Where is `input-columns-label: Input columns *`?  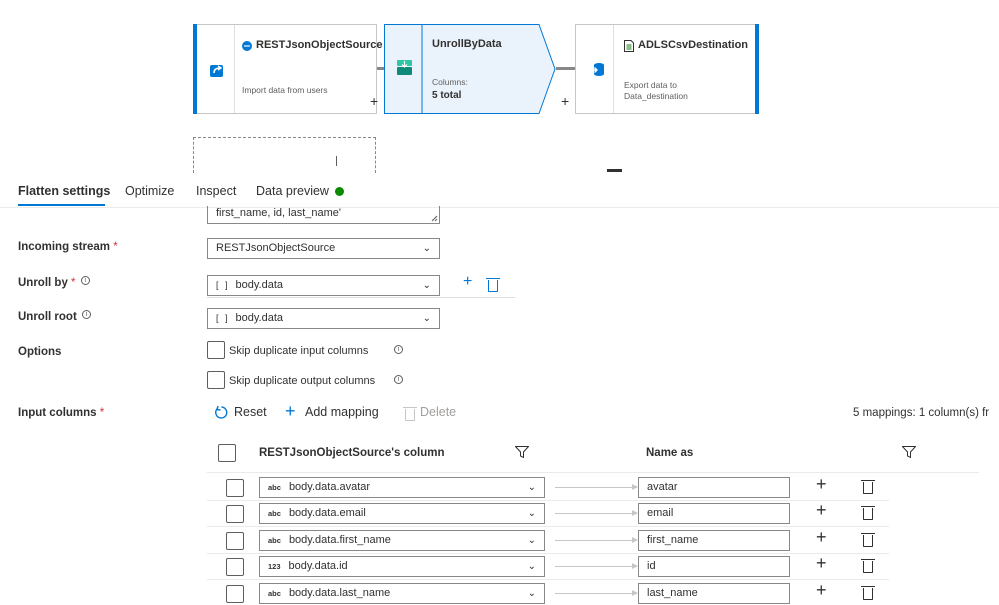
input-columns-label: Input columns * is located at coordinates (61, 413).